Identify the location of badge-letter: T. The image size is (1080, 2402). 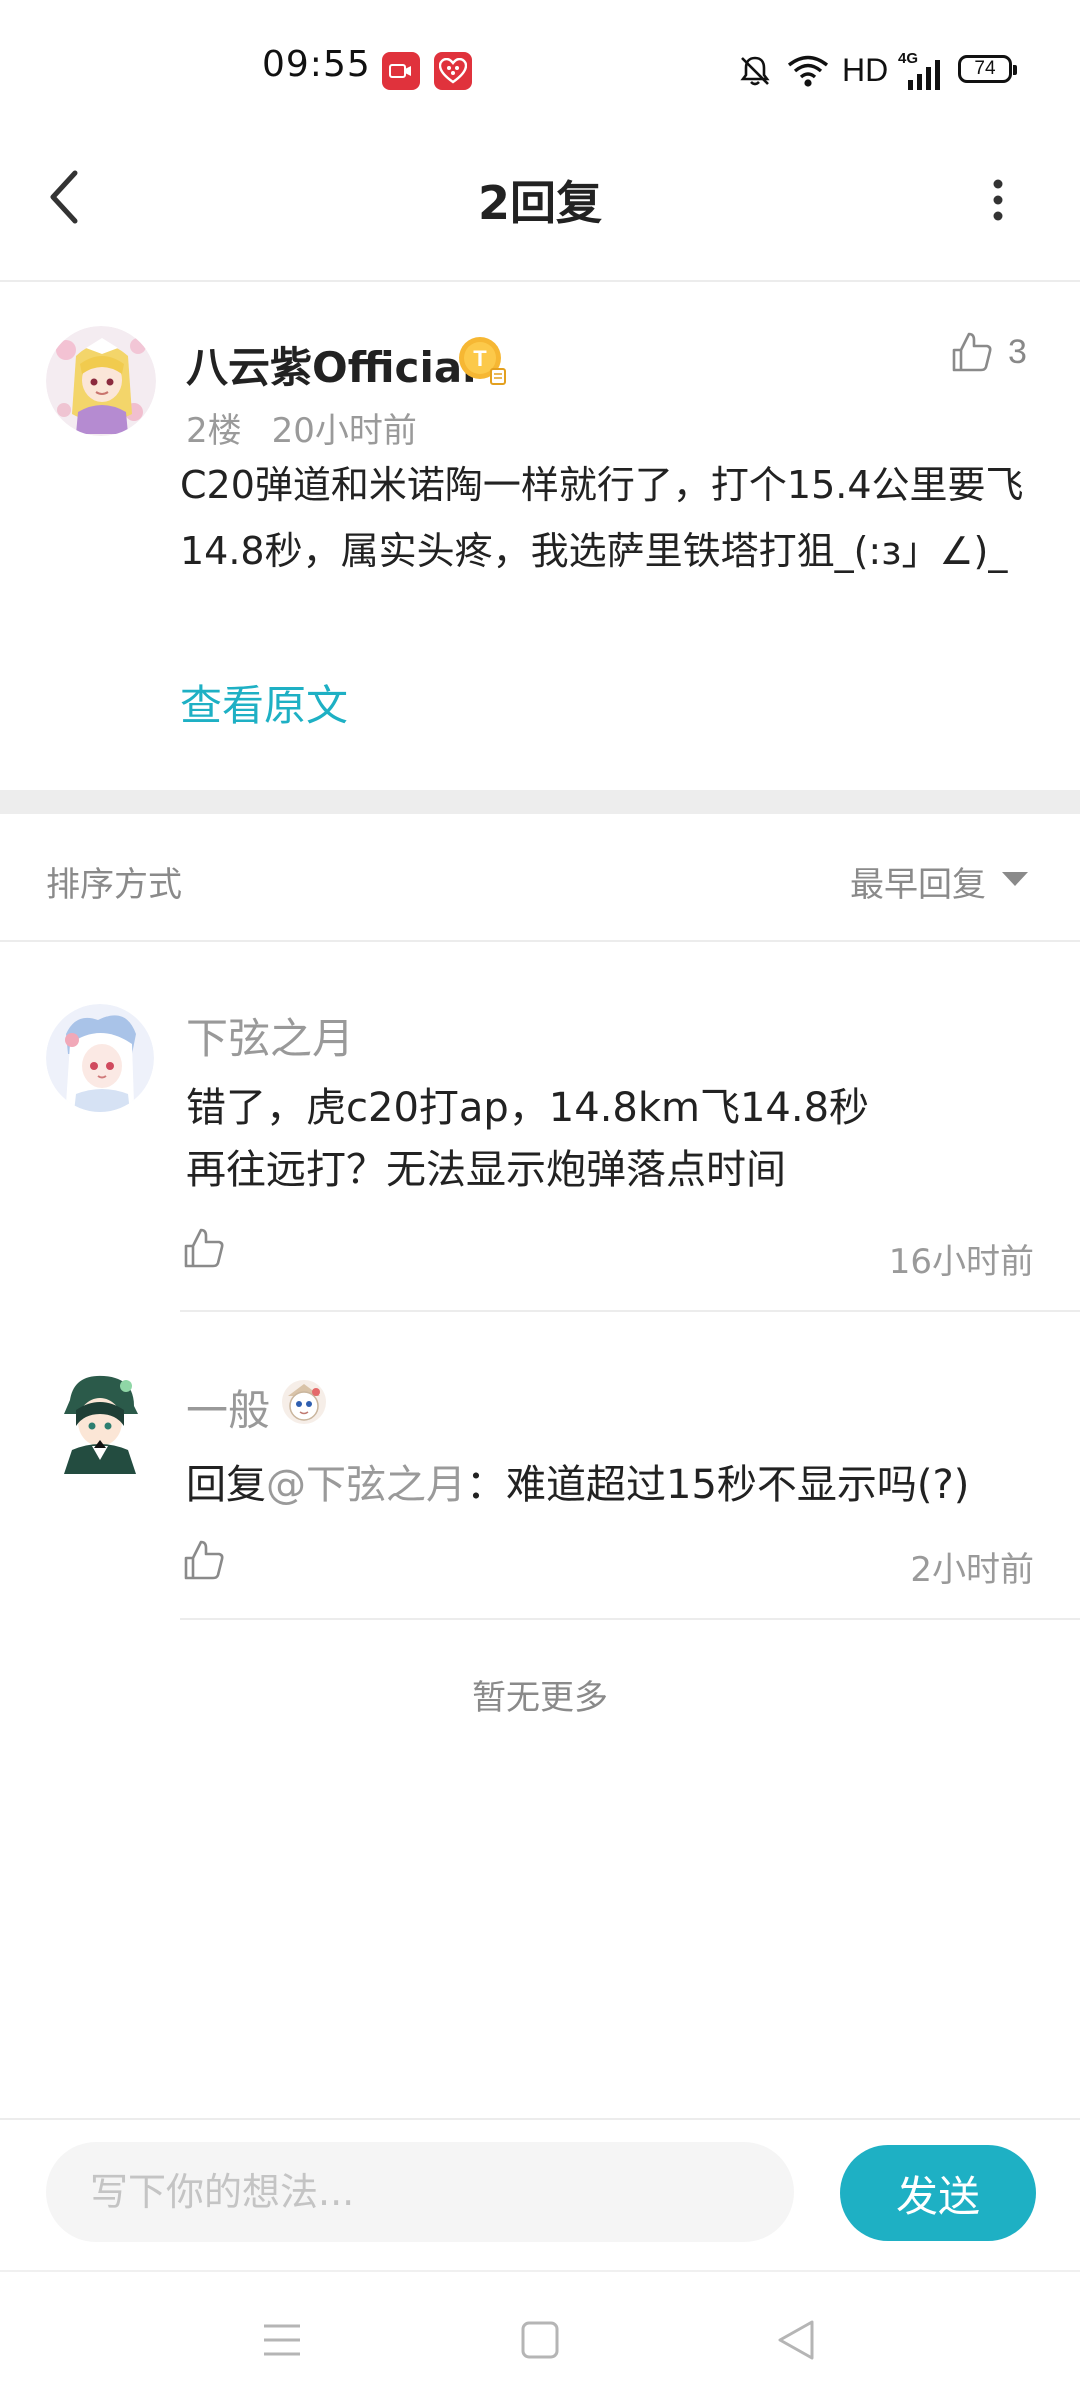
(480, 358).